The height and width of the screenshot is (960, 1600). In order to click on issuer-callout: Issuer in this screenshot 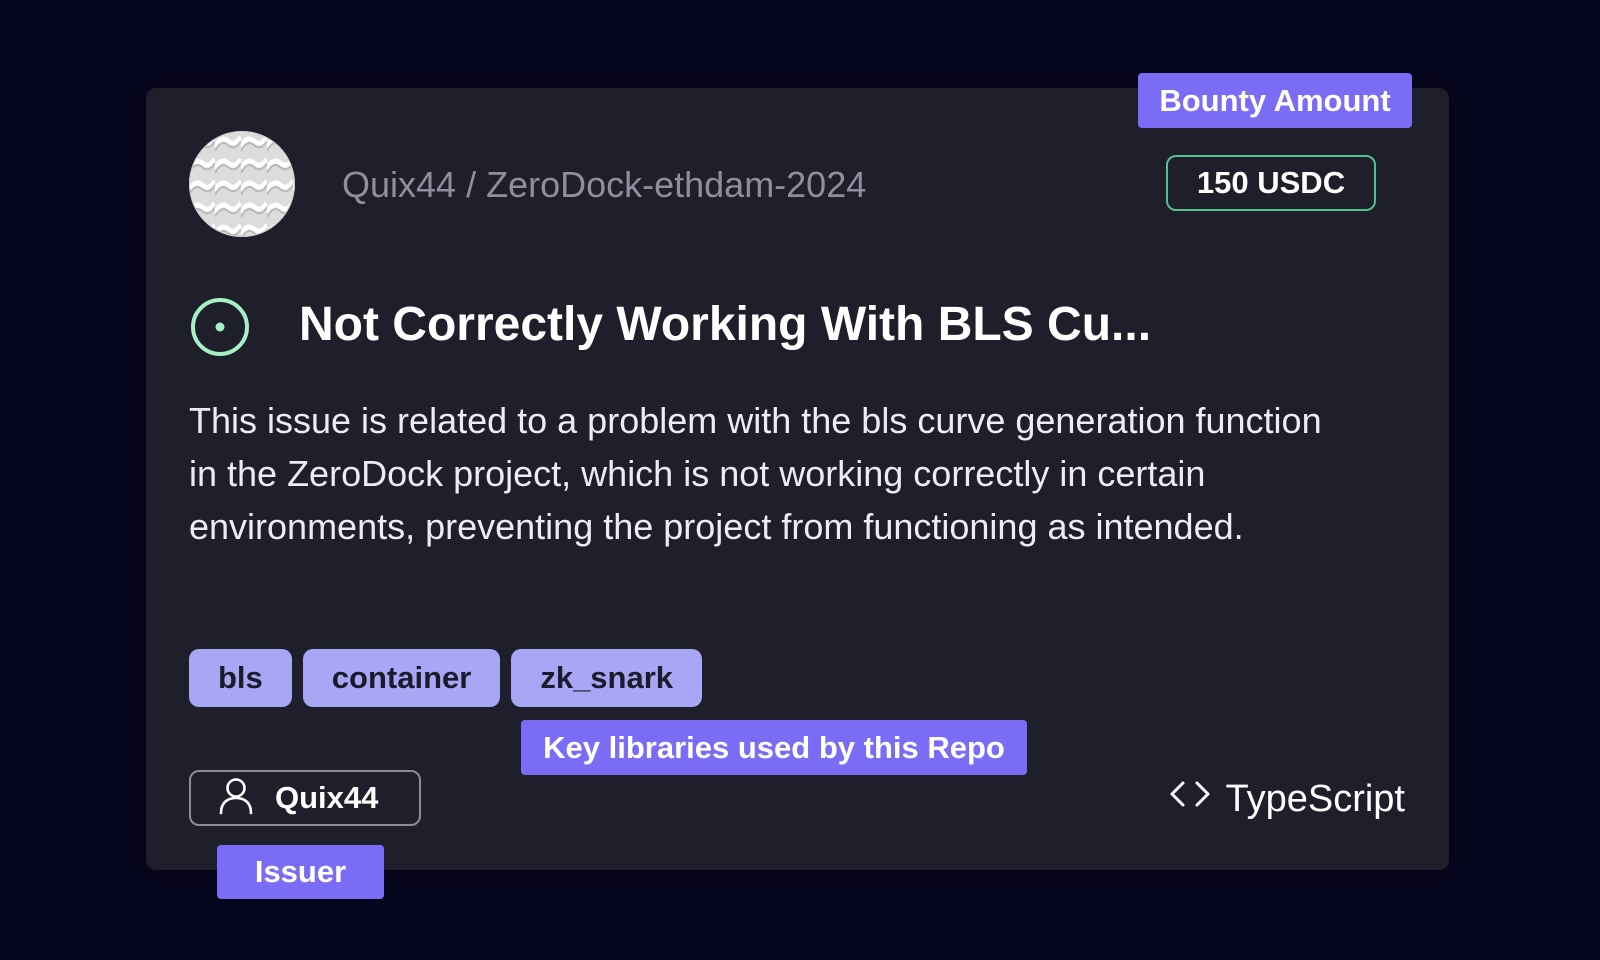, I will do `click(300, 872)`.